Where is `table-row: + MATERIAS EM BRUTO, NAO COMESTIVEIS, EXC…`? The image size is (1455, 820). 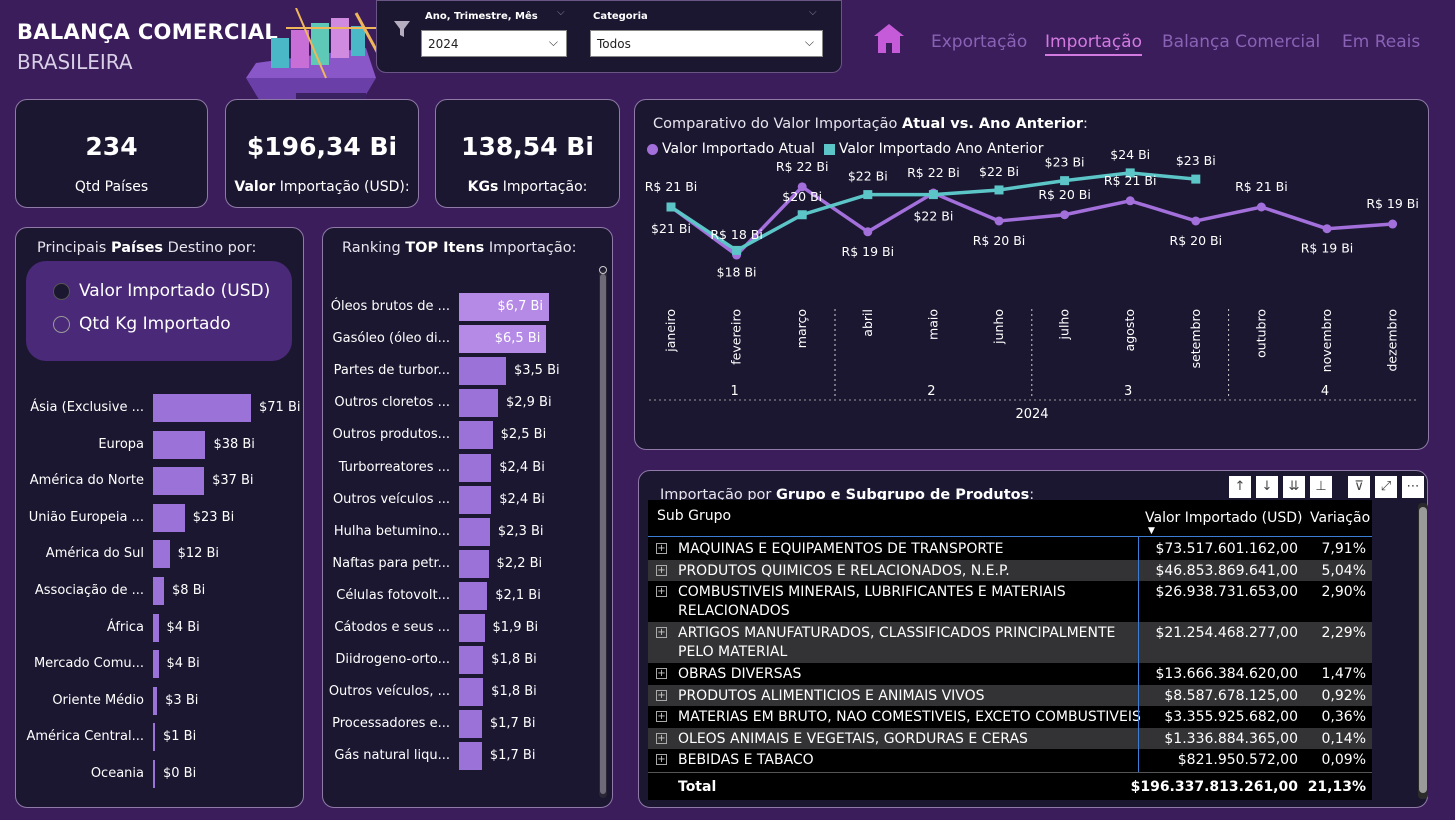 table-row: + MATERIAS EM BRUTO, NAO COMESTIVEIS, EXC… is located at coordinates (1010, 717).